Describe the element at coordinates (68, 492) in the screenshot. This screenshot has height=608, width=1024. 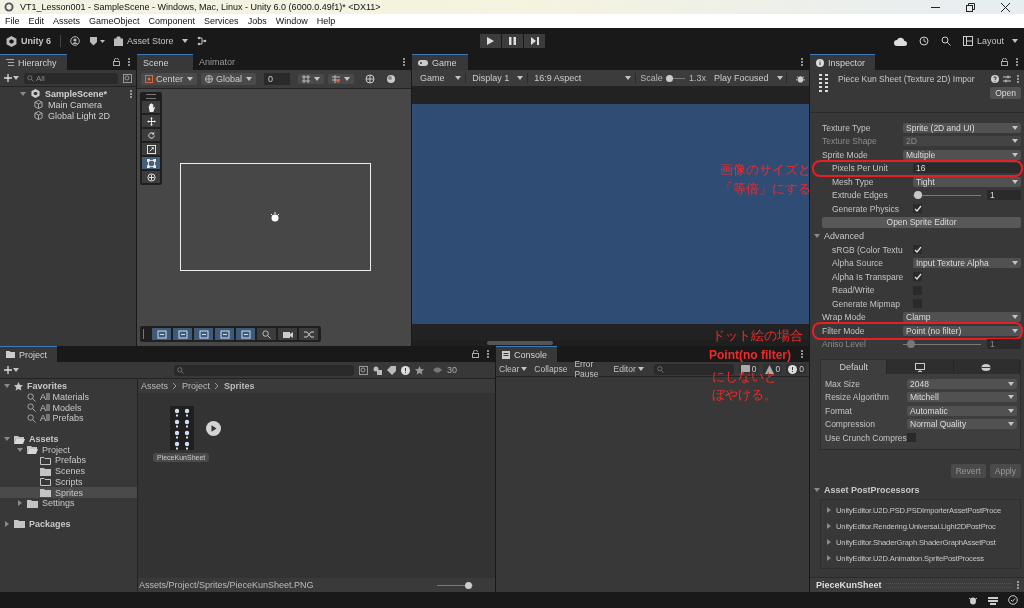
I see `tree-item: Sprites` at that location.